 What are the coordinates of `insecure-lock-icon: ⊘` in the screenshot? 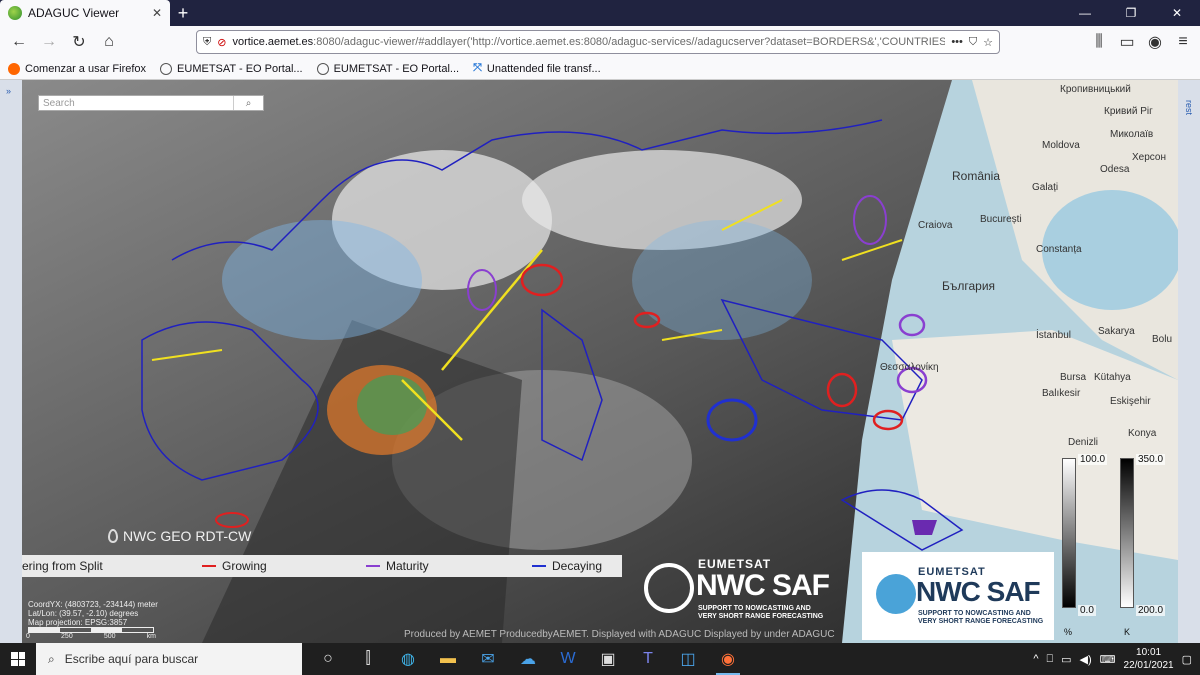 It's located at (221, 42).